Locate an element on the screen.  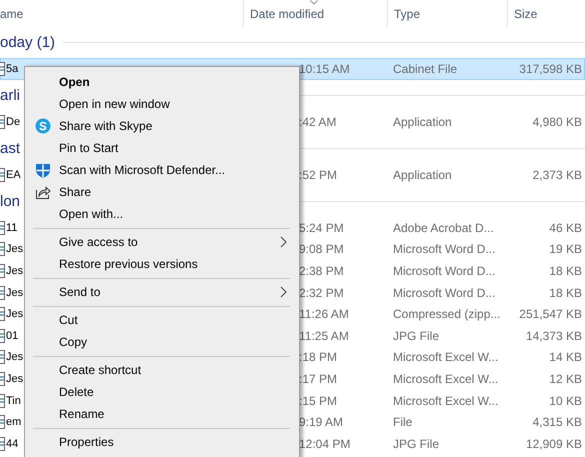
file-size: 251,547 KB is located at coordinates (551, 314).